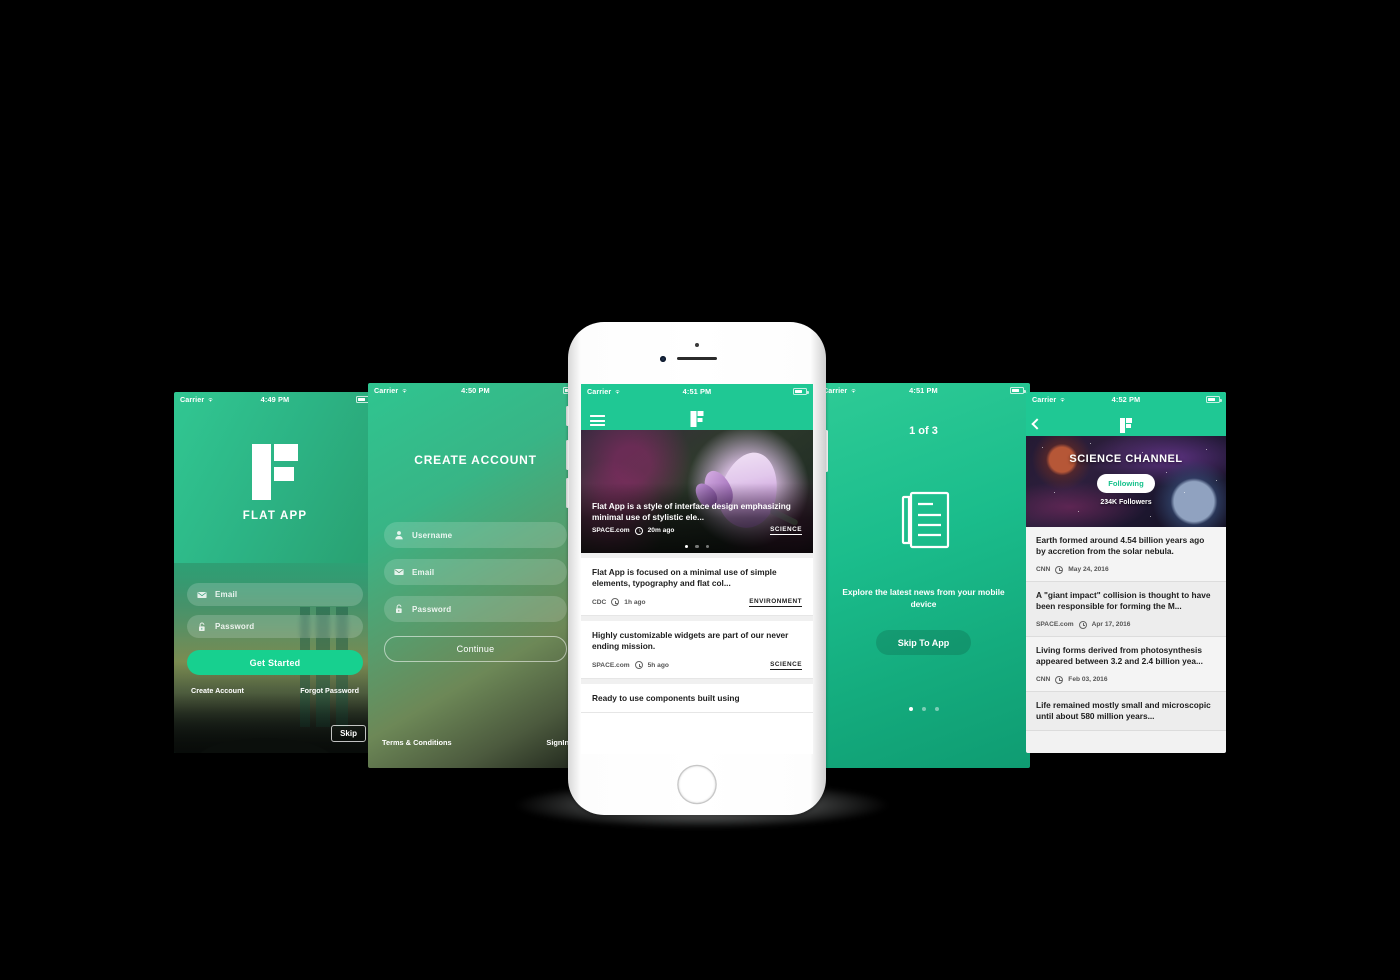  I want to click on status-time: 4:50 PM, so click(475, 390).